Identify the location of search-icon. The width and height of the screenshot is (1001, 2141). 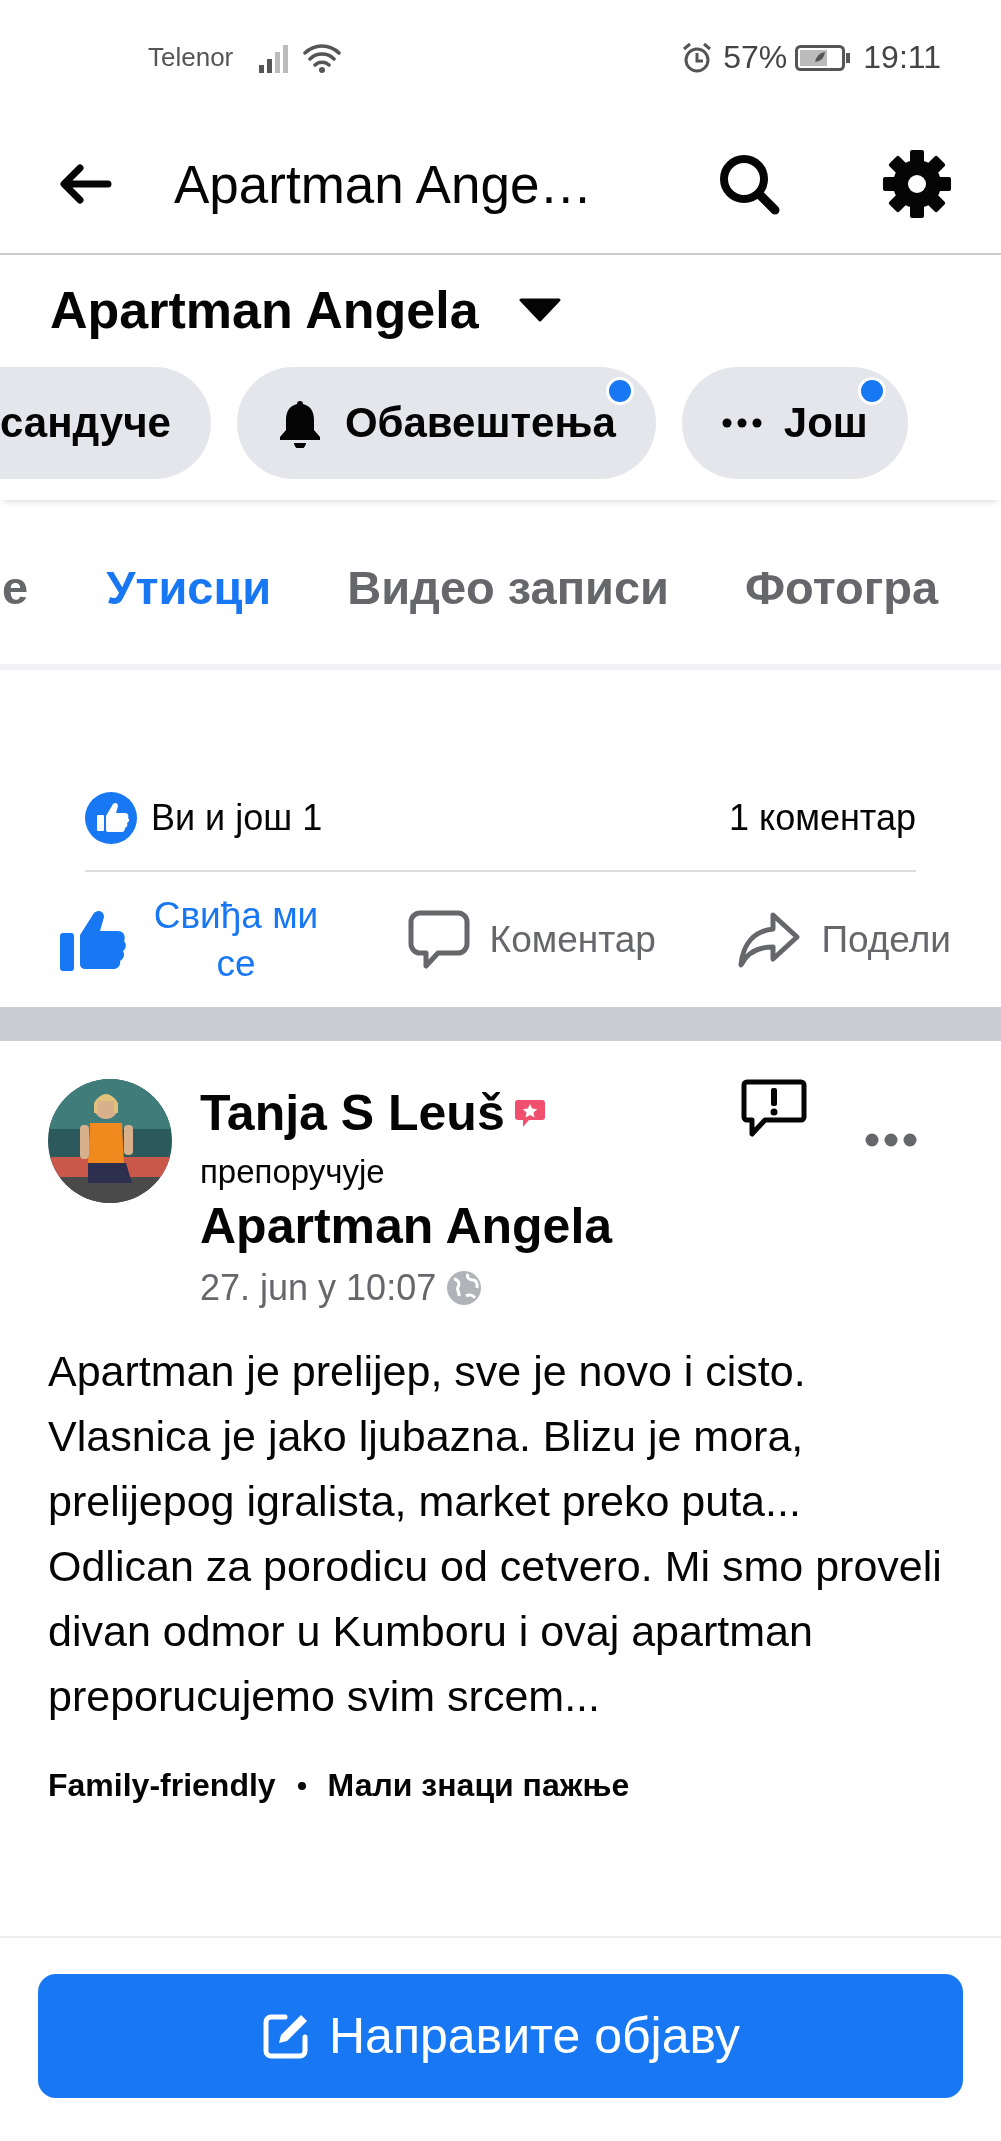
(749, 184).